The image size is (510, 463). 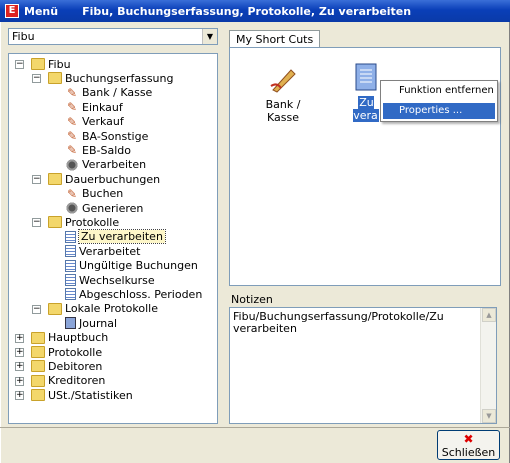 I want to click on tree-node: Zu verarbeiten, so click(x=115, y=237).